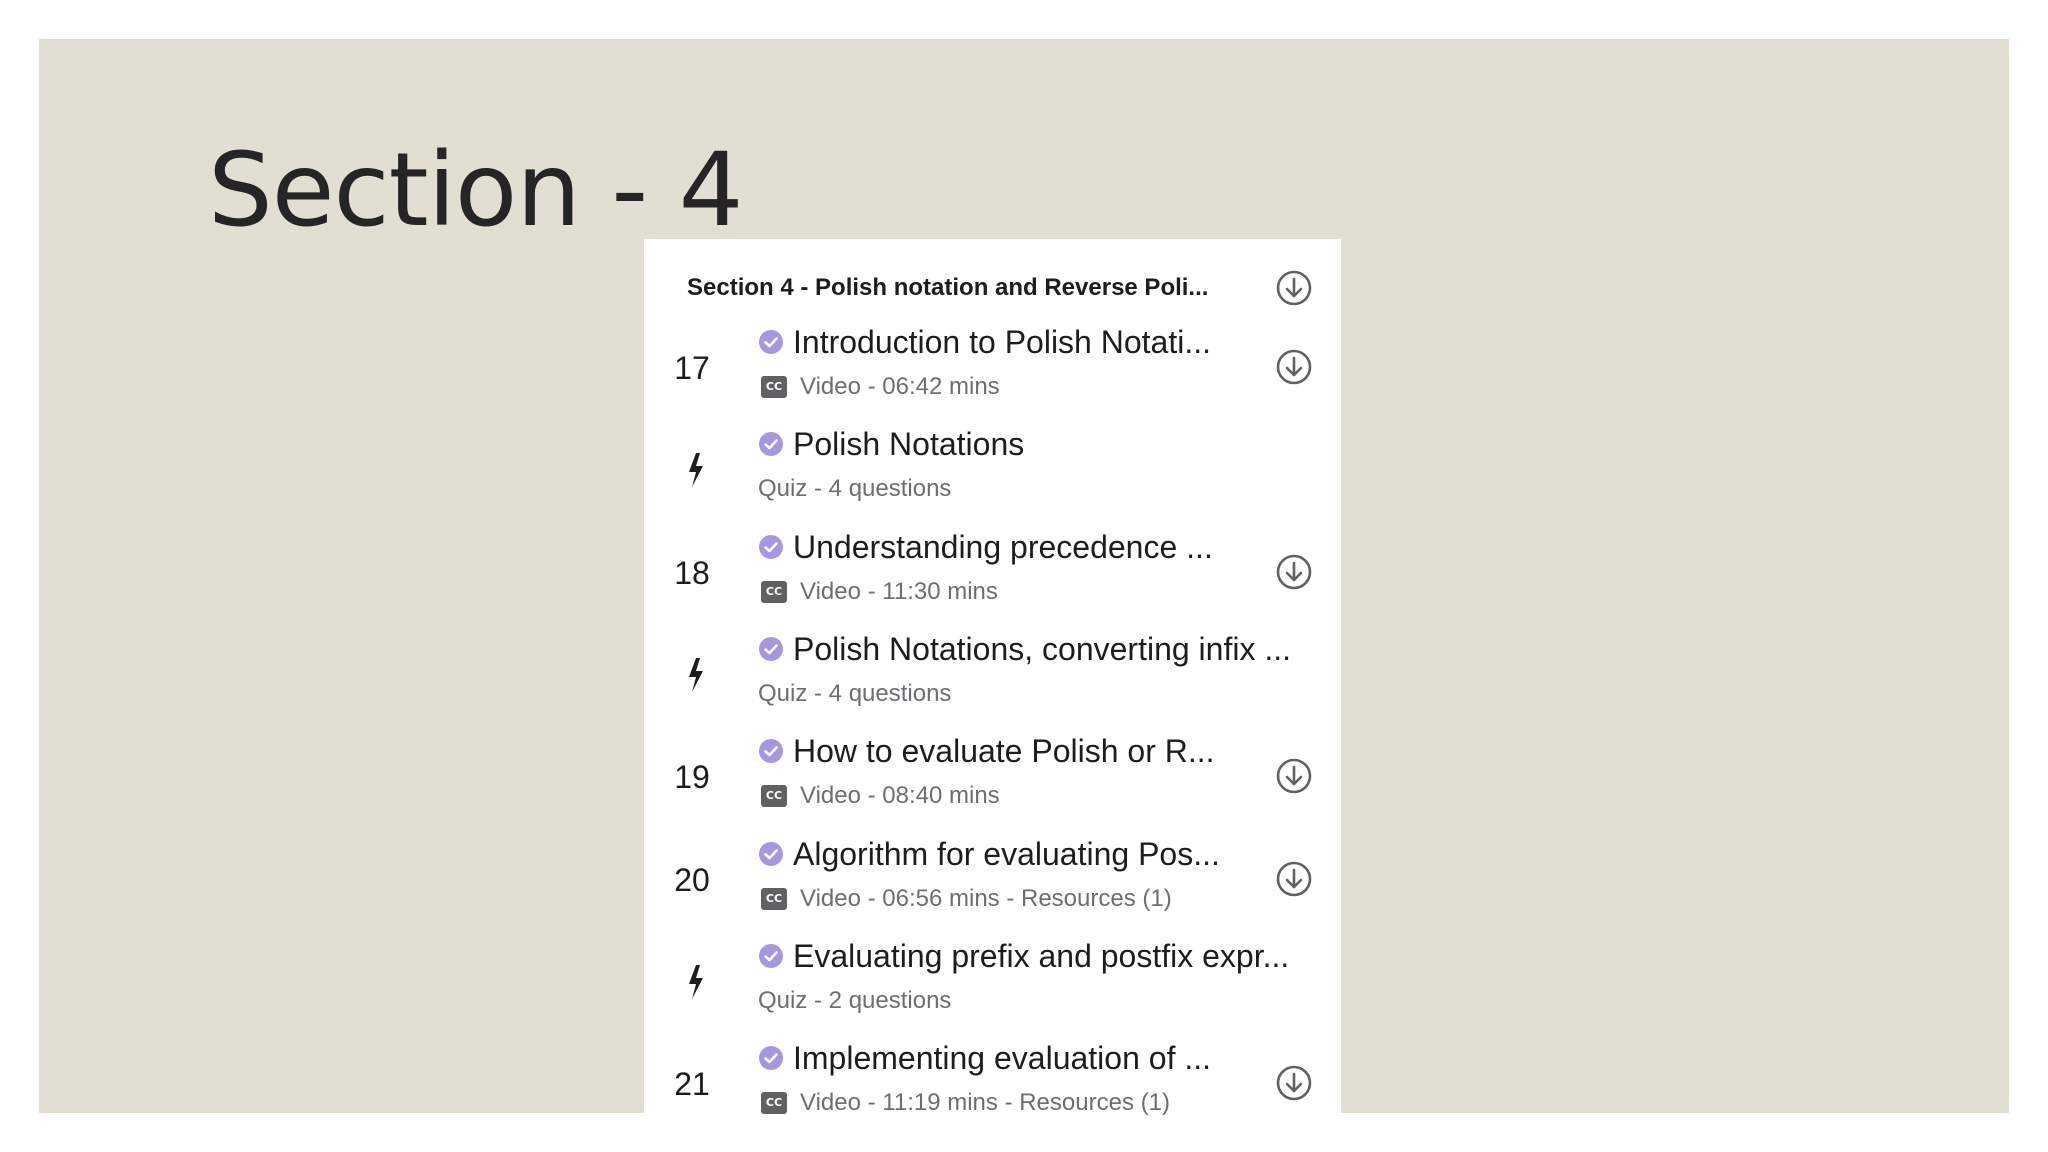 Image resolution: width=2048 pixels, height=1152 pixels. Describe the element at coordinates (692, 573) in the screenshot. I see `lecture-number: 18` at that location.